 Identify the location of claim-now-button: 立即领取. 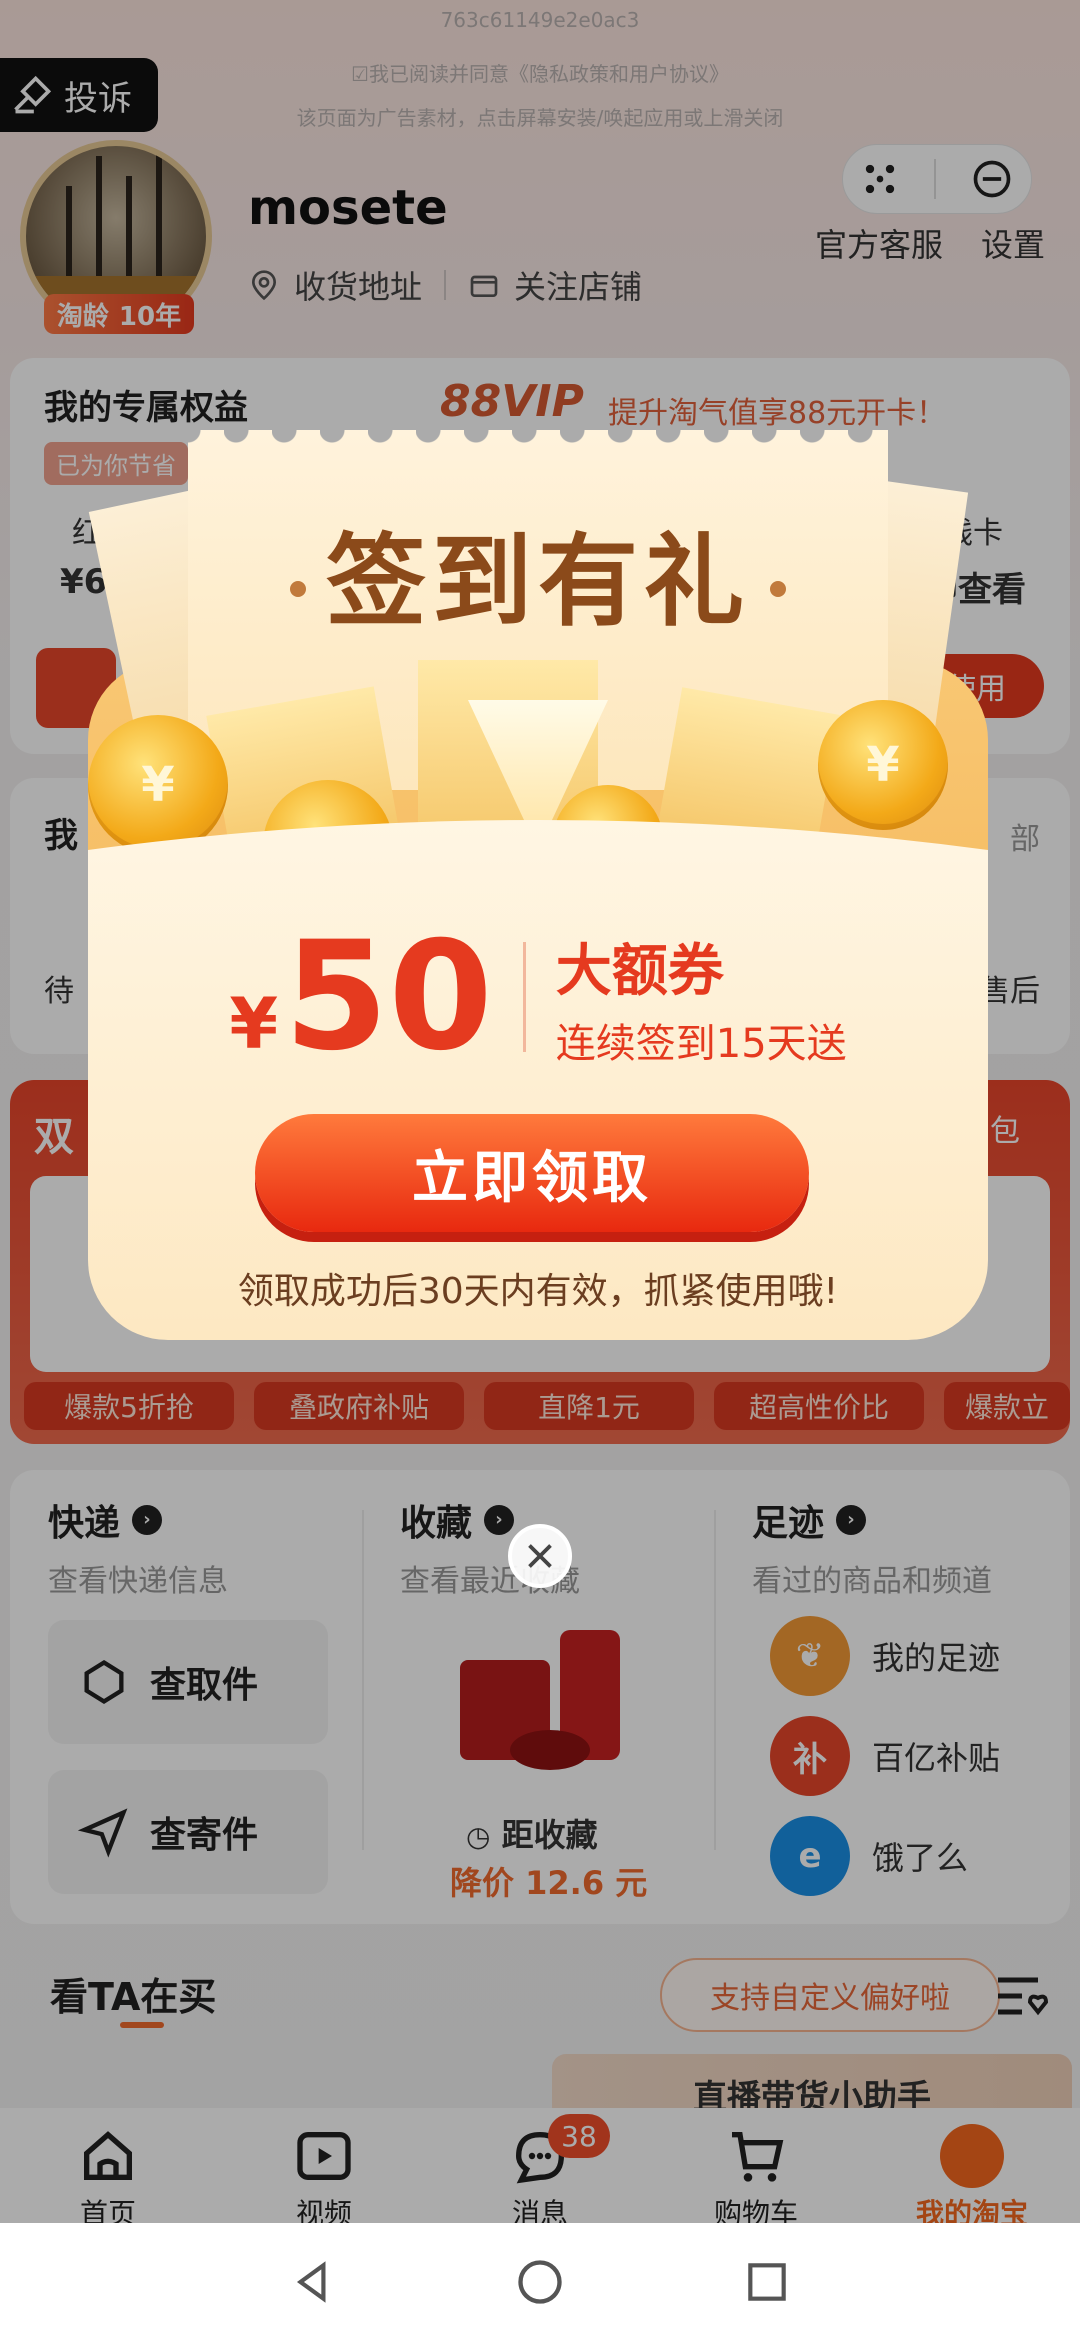
(532, 1173).